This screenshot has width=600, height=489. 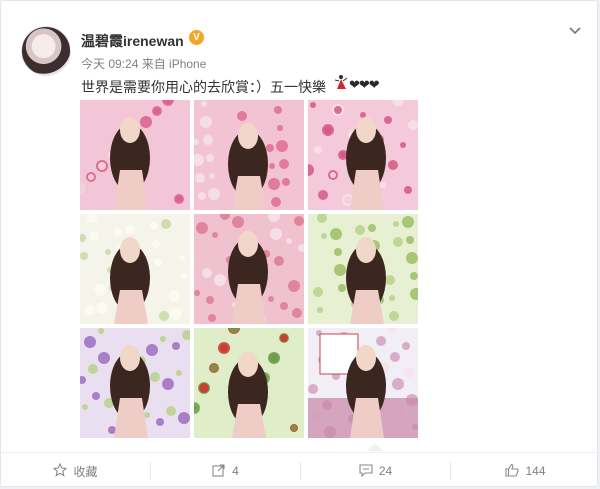 What do you see at coordinates (235, 471) in the screenshot?
I see `repost-count: 4` at bounding box center [235, 471].